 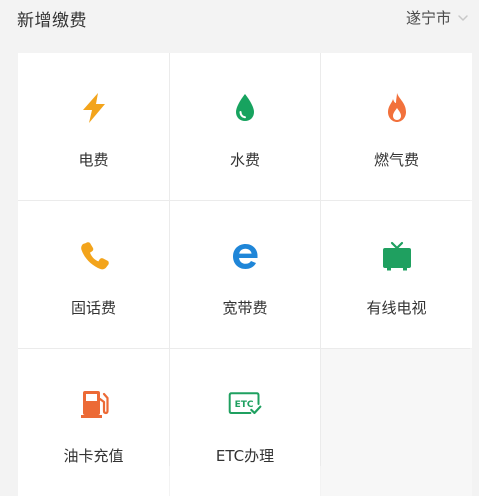 What do you see at coordinates (463, 17) in the screenshot?
I see `chevron-down-icon` at bounding box center [463, 17].